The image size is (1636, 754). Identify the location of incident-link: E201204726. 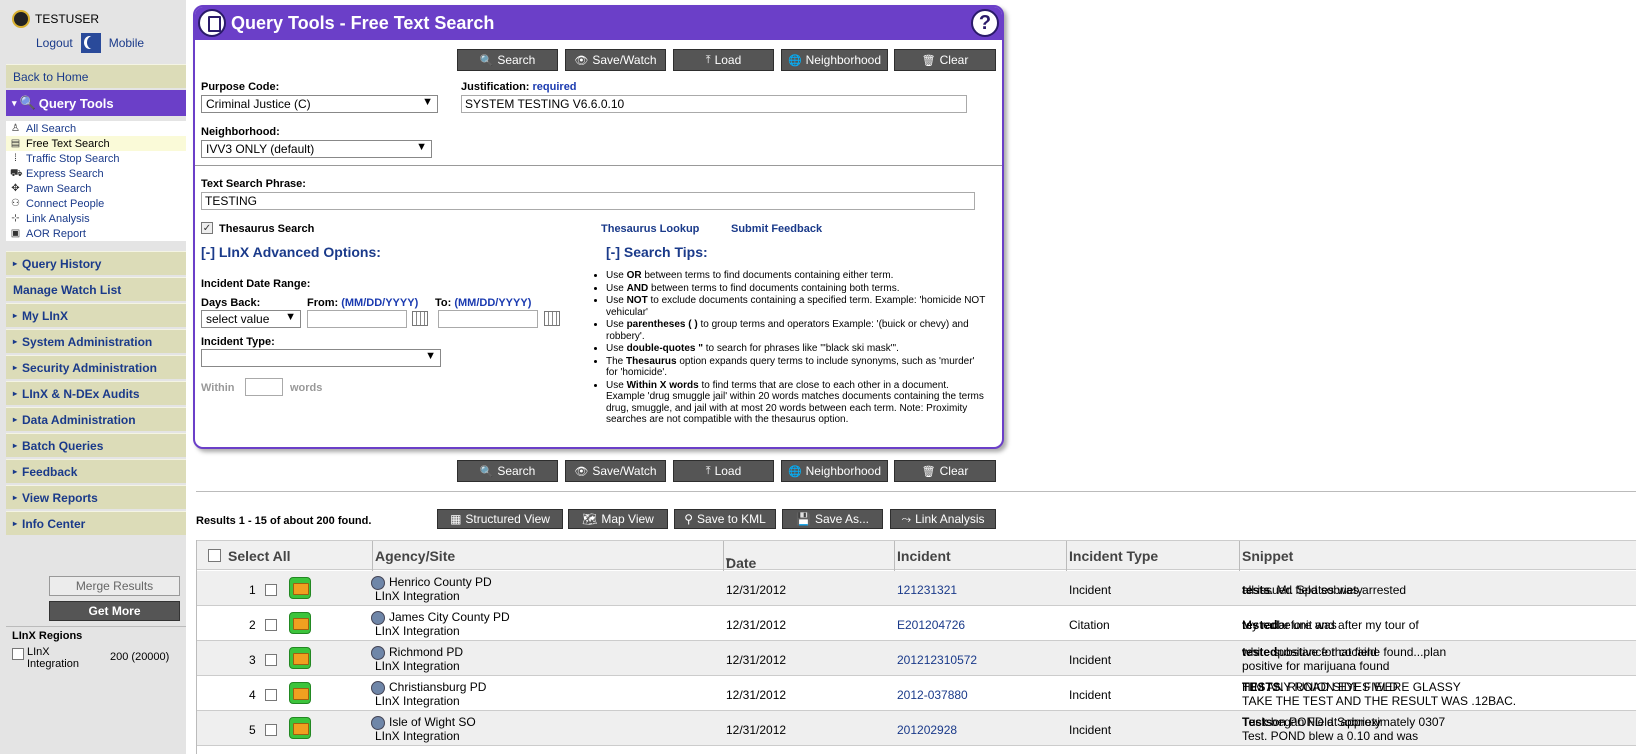
(931, 625).